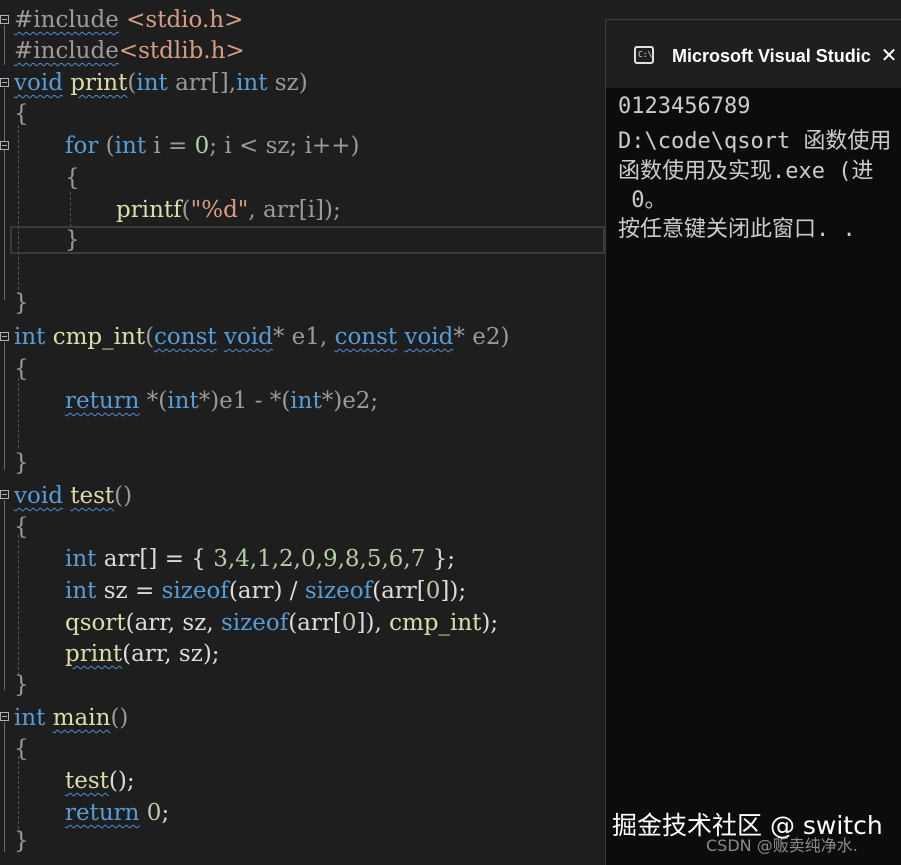  Describe the element at coordinates (315, 623) in the screenshot. I see `code-text: (arr[` at that location.